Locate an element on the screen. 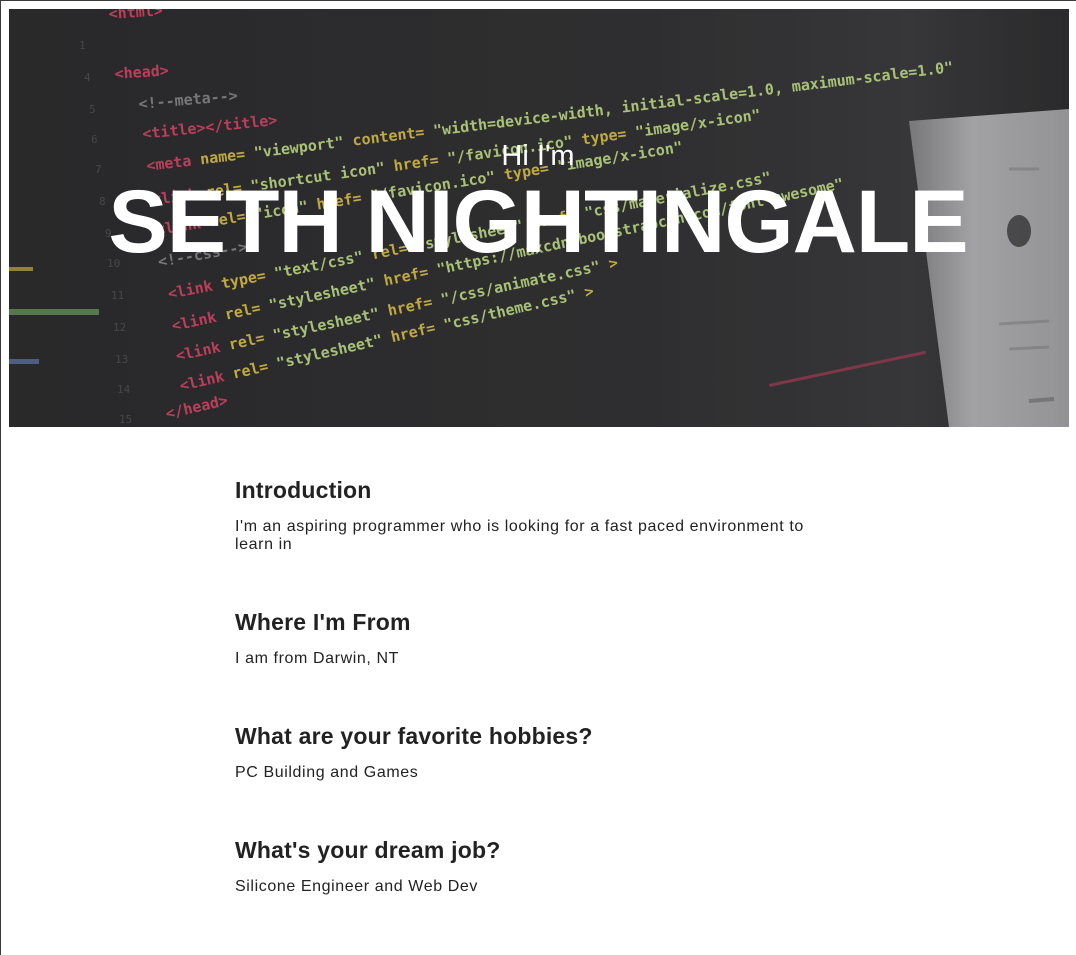 The height and width of the screenshot is (955, 1076). section-where-from: Where I'm From I am from Darwin, NT is located at coordinates (535, 637).